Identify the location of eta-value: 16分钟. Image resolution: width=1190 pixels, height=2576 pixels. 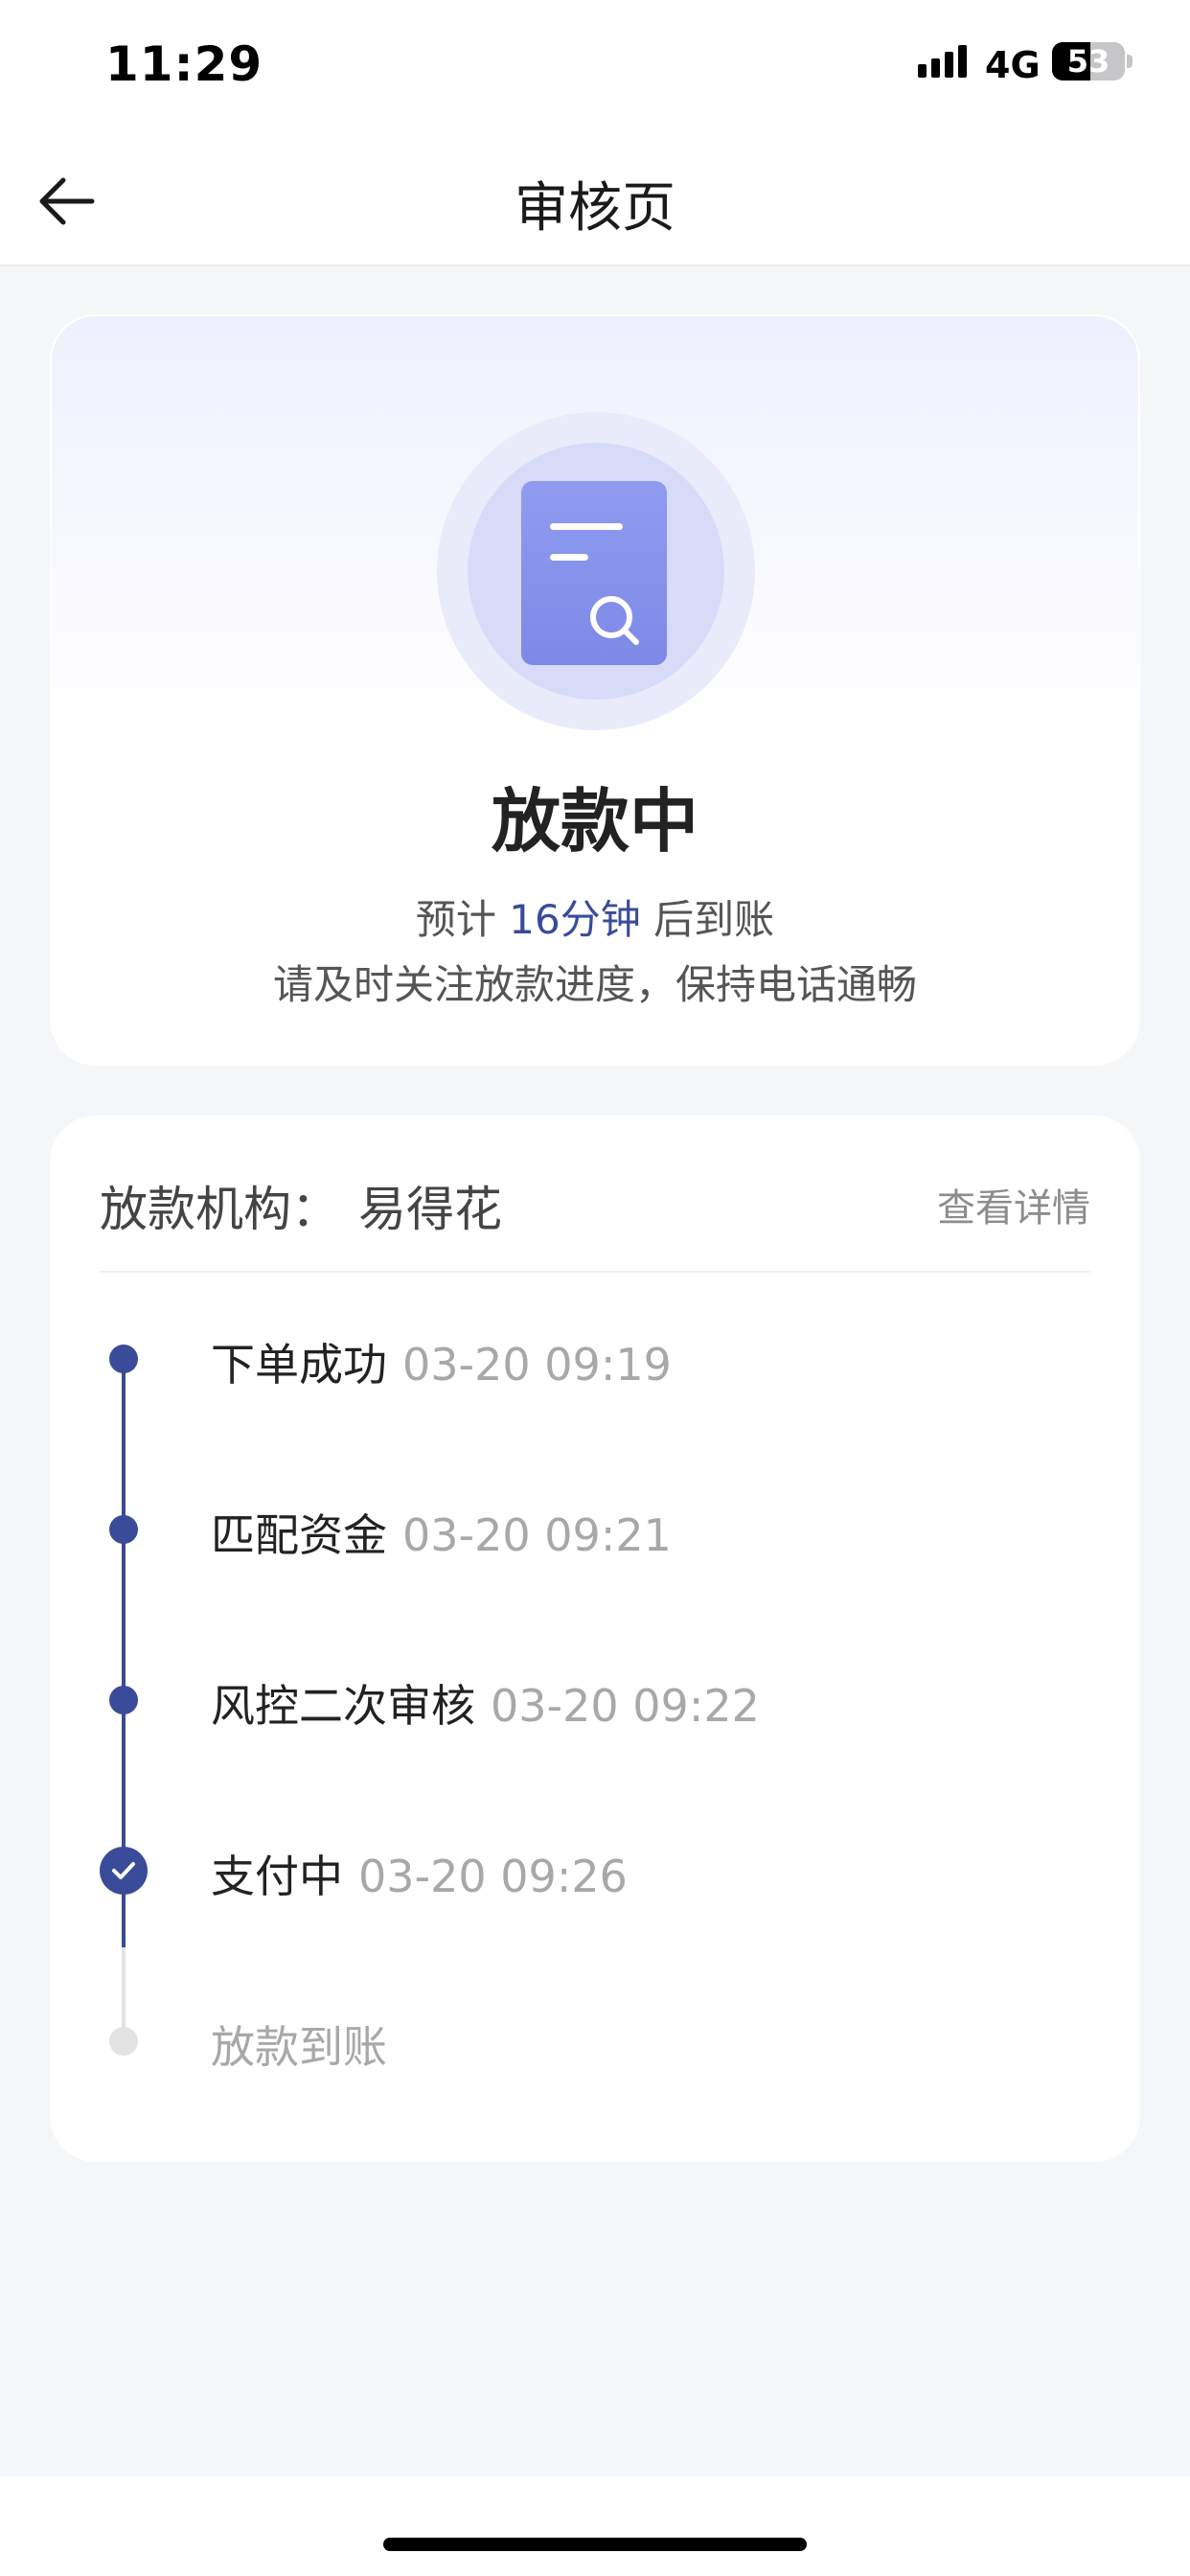
(575, 920).